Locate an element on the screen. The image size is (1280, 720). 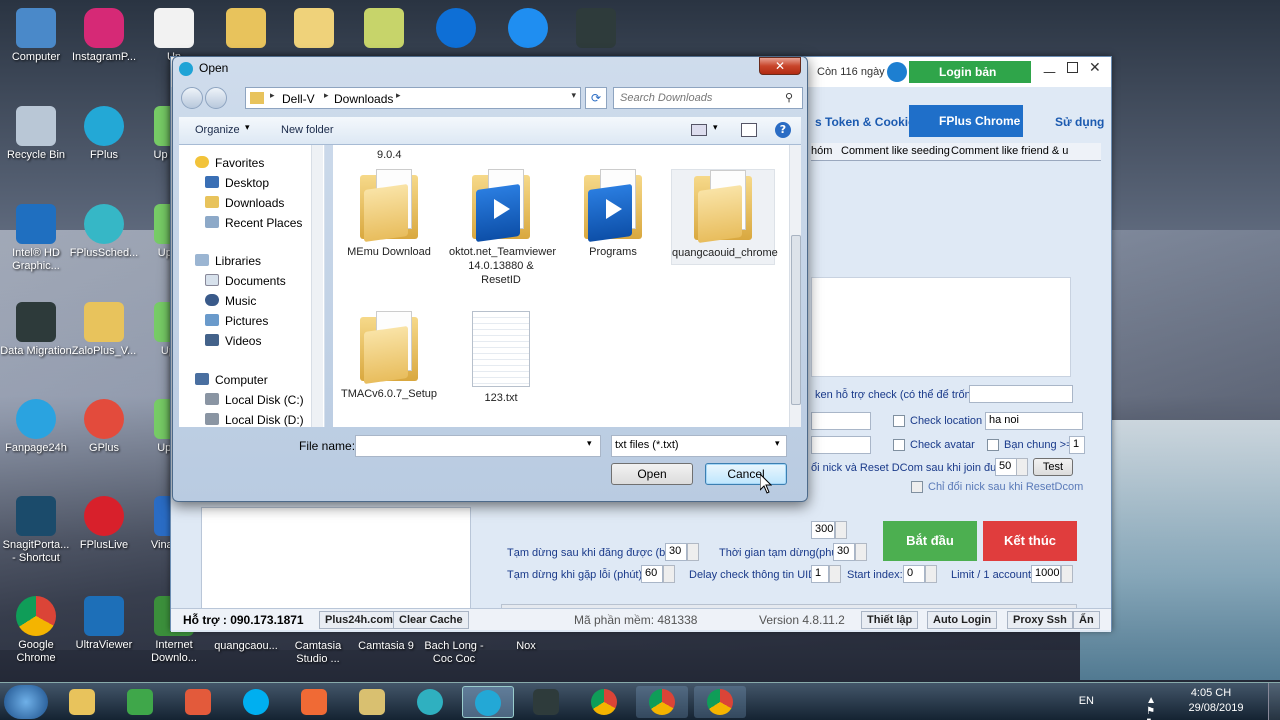
clock-date: 29/08/2019 is located at coordinates (1216, 708).